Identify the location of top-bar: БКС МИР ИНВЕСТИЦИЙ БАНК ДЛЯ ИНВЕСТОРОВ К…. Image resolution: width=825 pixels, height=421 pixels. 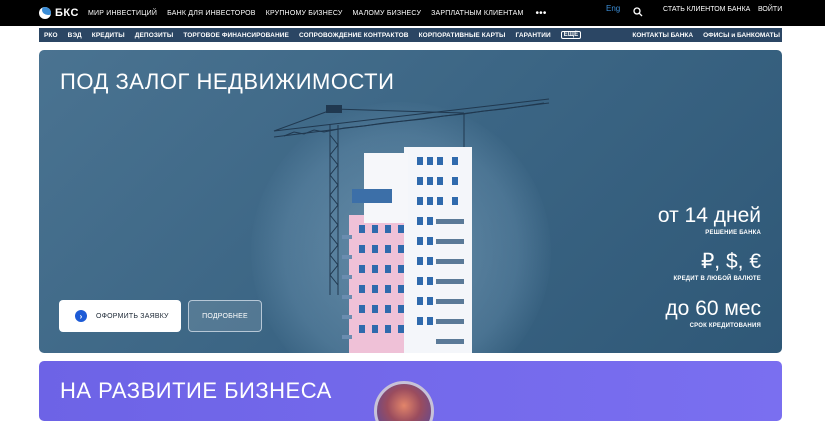
(412, 13).